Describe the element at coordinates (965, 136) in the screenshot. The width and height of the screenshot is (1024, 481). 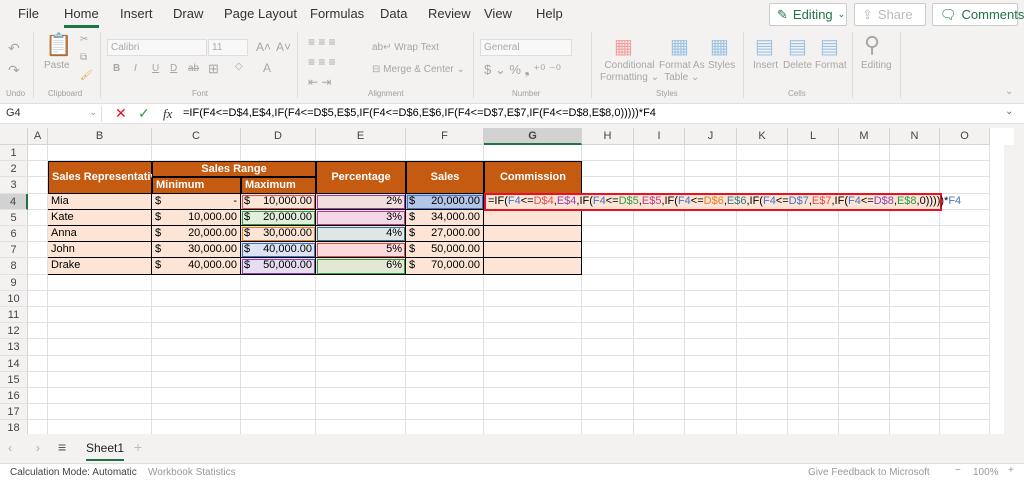
I see `column-header-O: O` at that location.